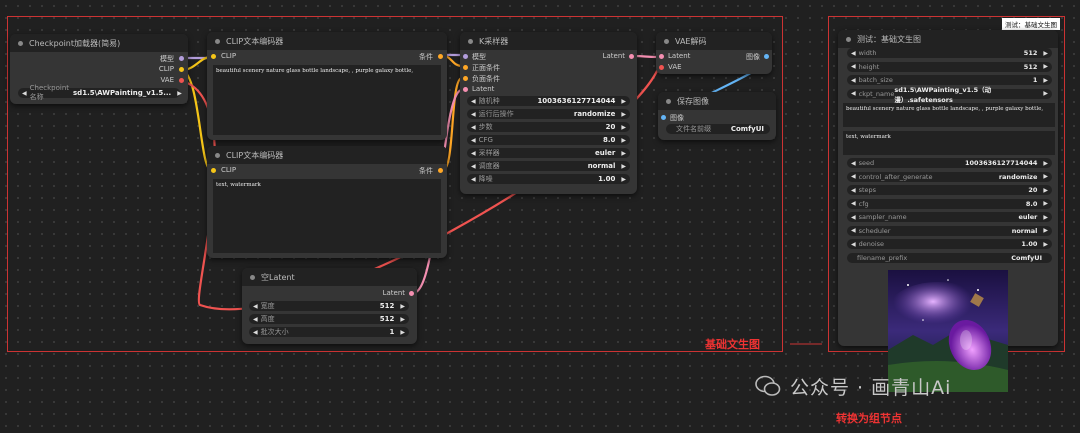 Image resolution: width=1080 pixels, height=433 pixels. What do you see at coordinates (949, 230) in the screenshot?
I see `group-widget-scheduler: ◀ scheduler normal ▶` at bounding box center [949, 230].